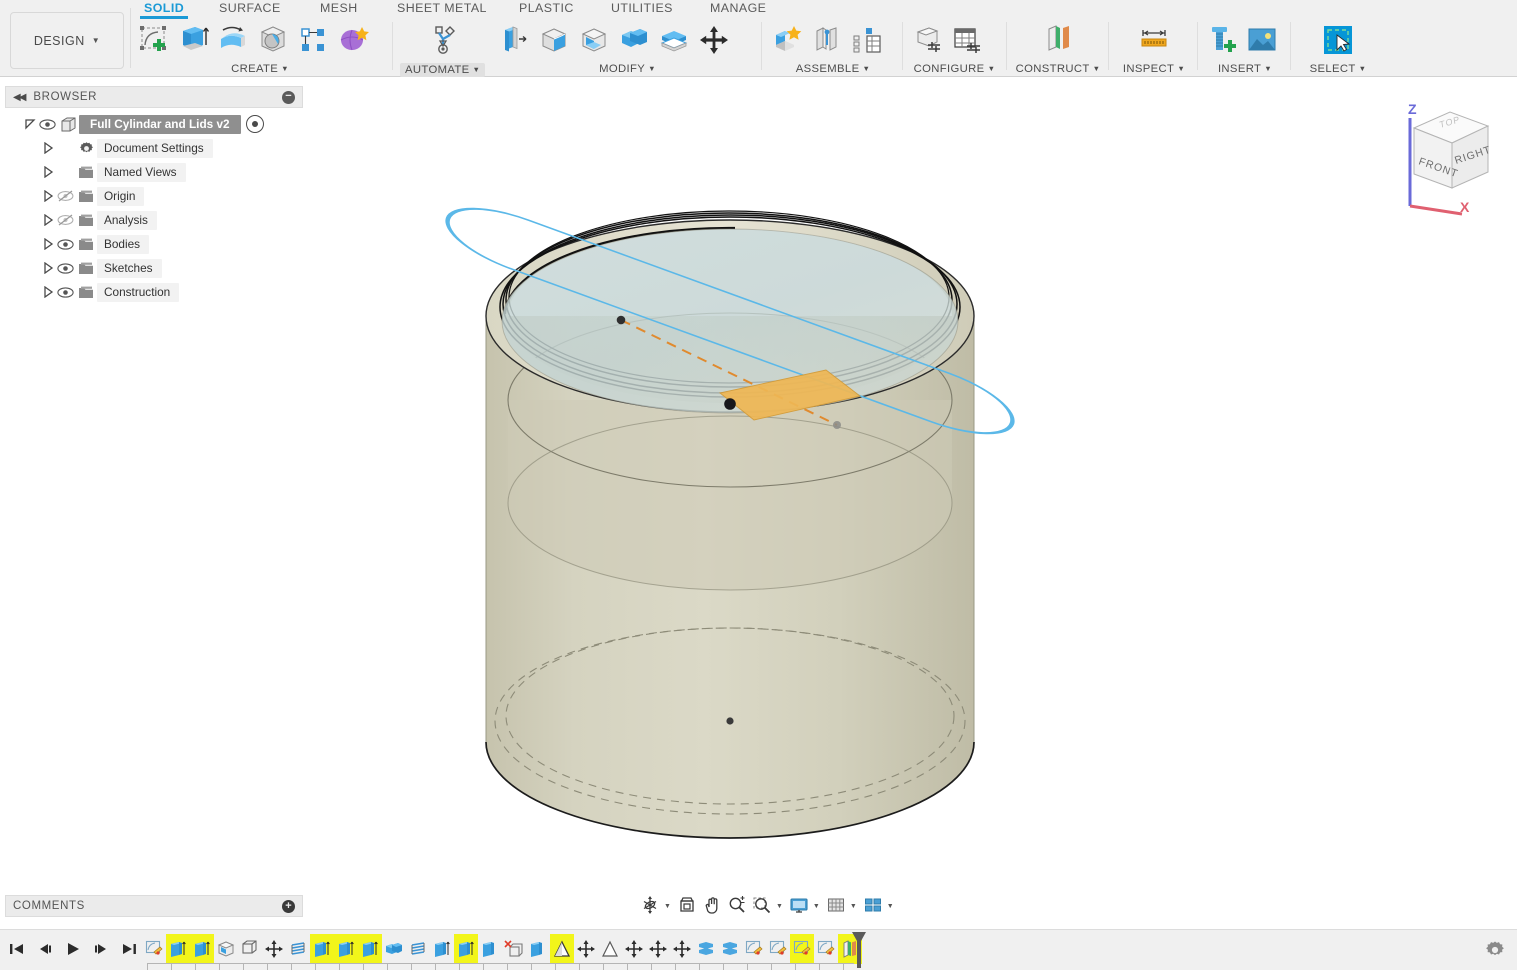 The height and width of the screenshot is (970, 1517). What do you see at coordinates (394, 949) in the screenshot?
I see `timeline-item-combine` at bounding box center [394, 949].